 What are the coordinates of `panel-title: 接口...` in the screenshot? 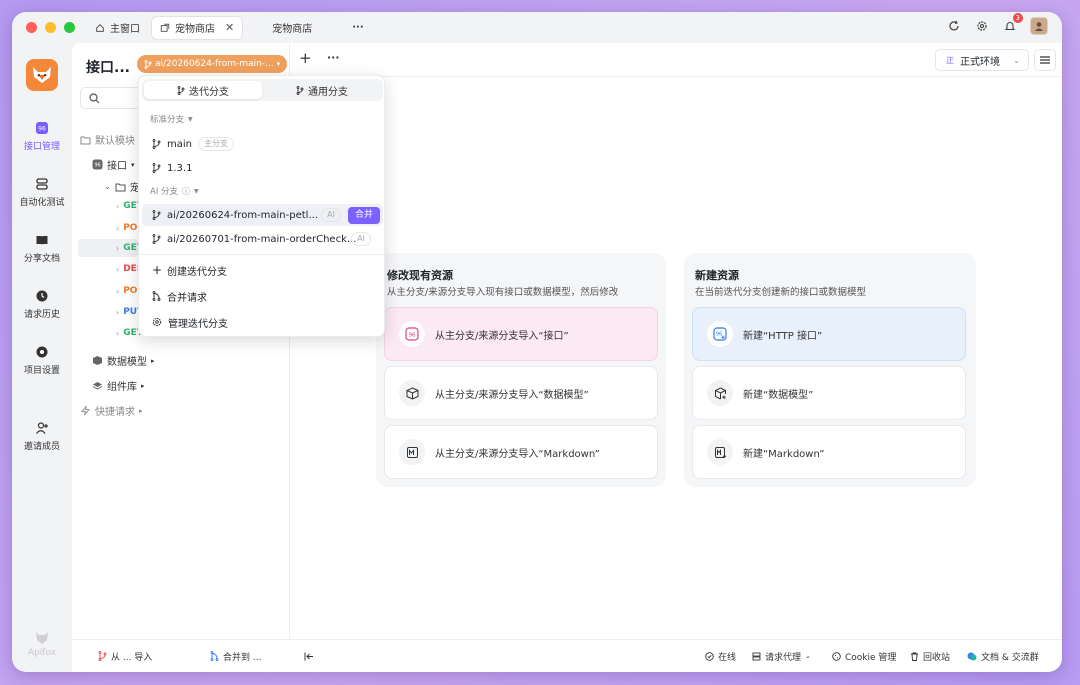 It's located at (108, 68).